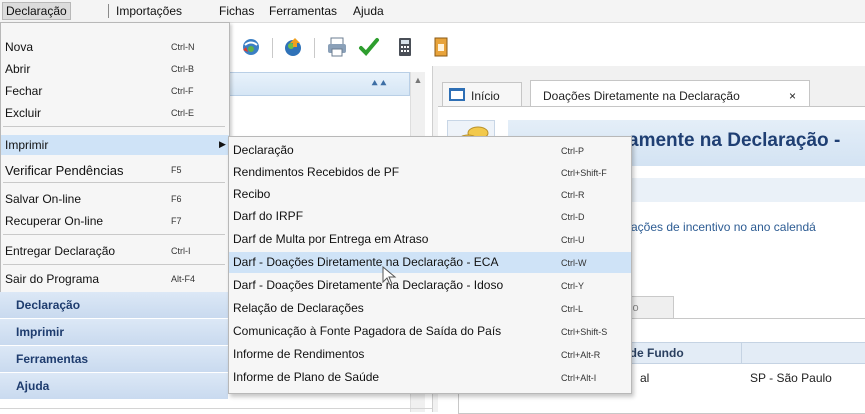 The height and width of the screenshot is (414, 865). Describe the element at coordinates (457, 94) in the screenshot. I see `home-window-icon` at that location.